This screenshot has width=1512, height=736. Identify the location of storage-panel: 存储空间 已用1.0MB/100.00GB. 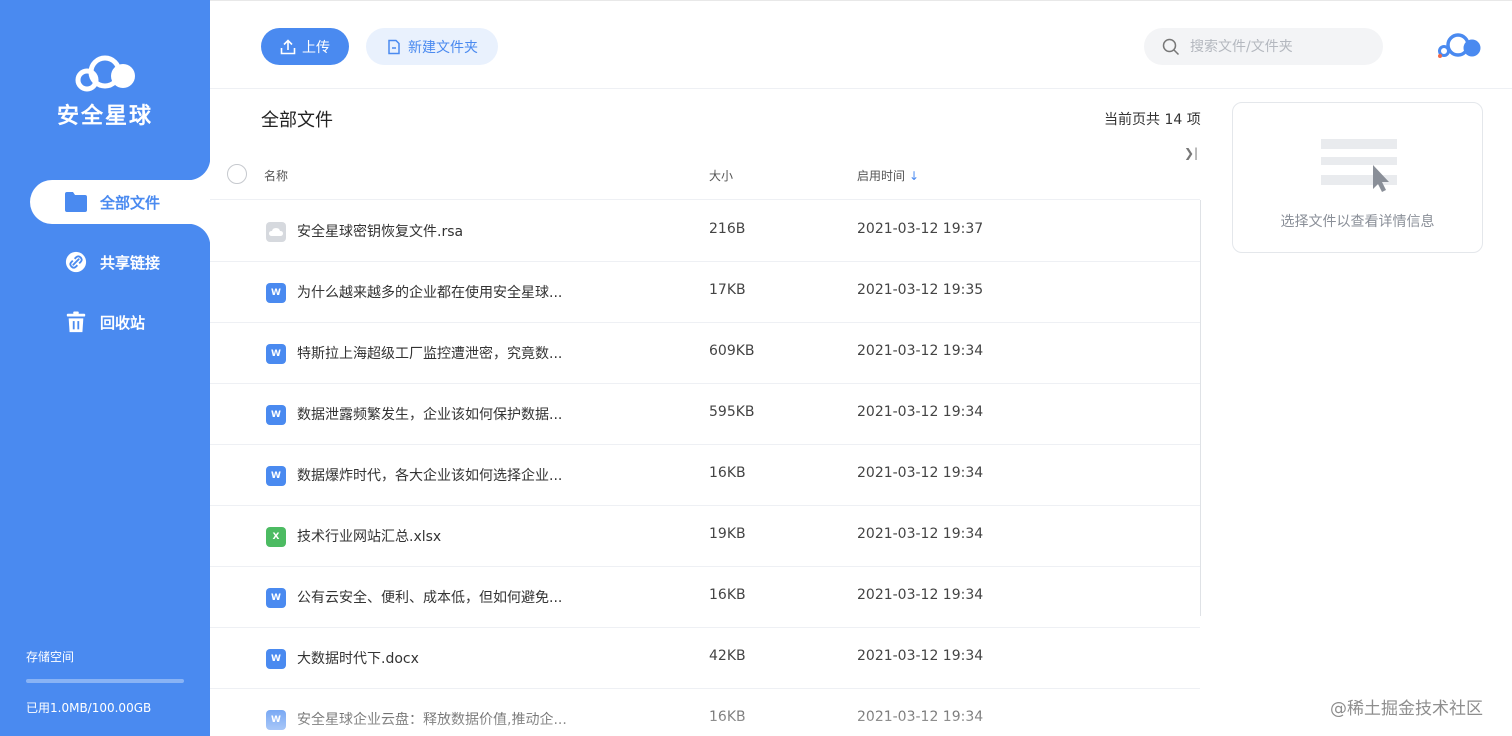
(106, 682).